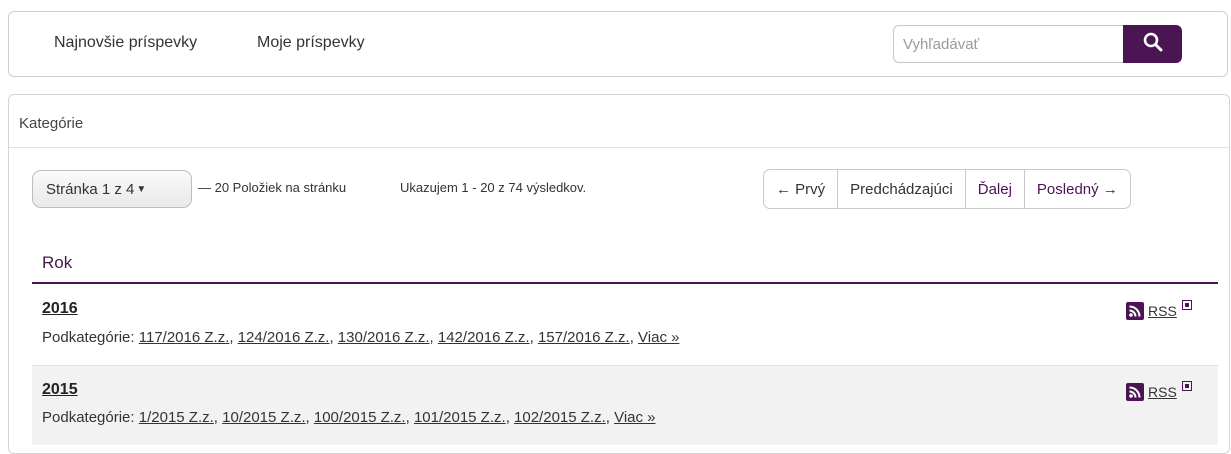  What do you see at coordinates (90, 189) in the screenshot?
I see `page-select-label: Stránka 1 z 4` at bounding box center [90, 189].